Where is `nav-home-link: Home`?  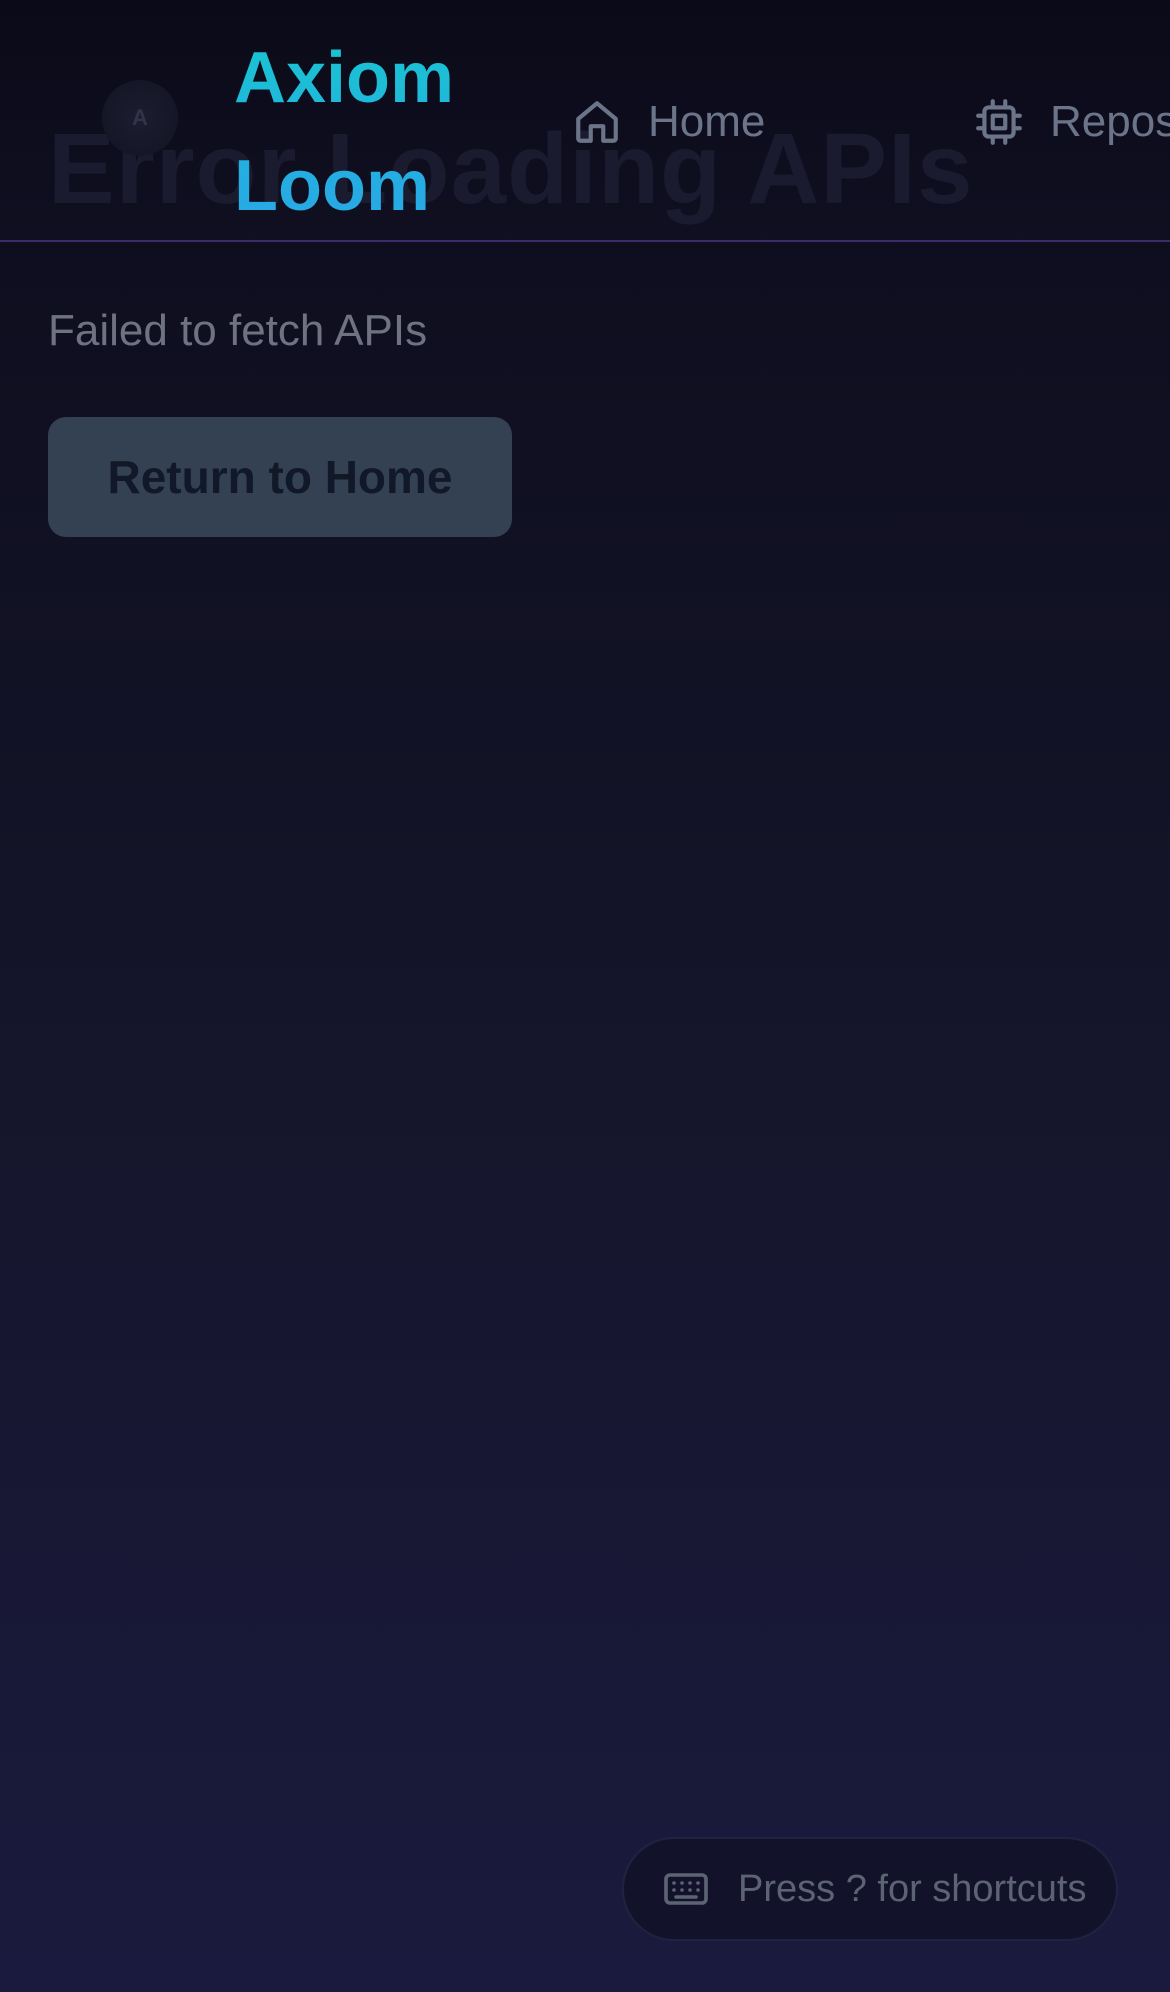
nav-home-link: Home is located at coordinates (668, 122).